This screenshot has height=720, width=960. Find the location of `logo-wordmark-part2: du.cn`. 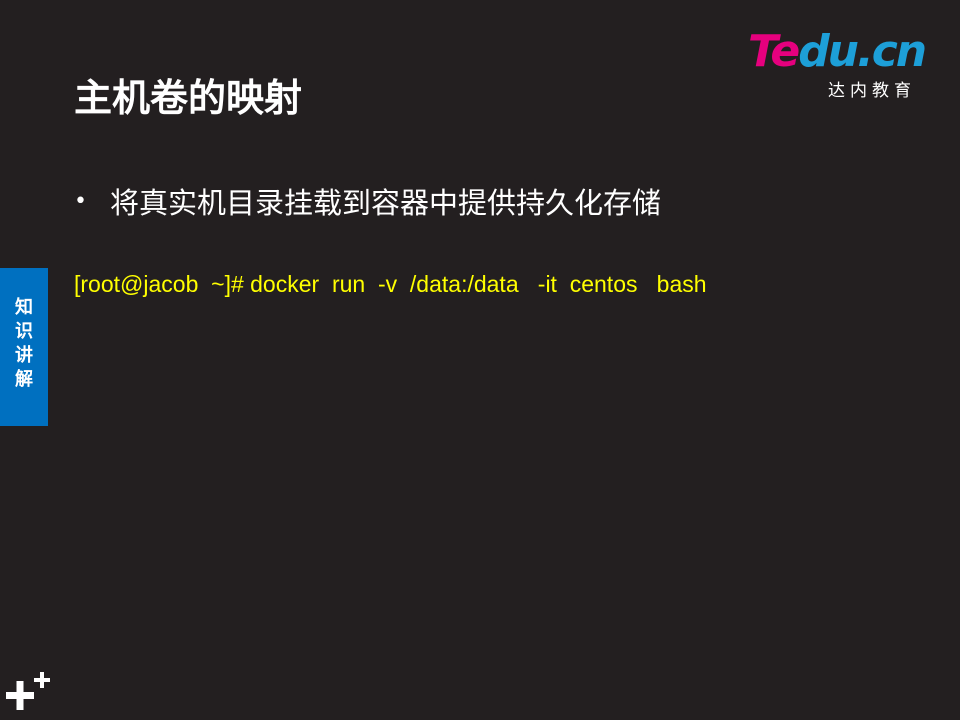

logo-wordmark-part2: du.cn is located at coordinates (862, 51).